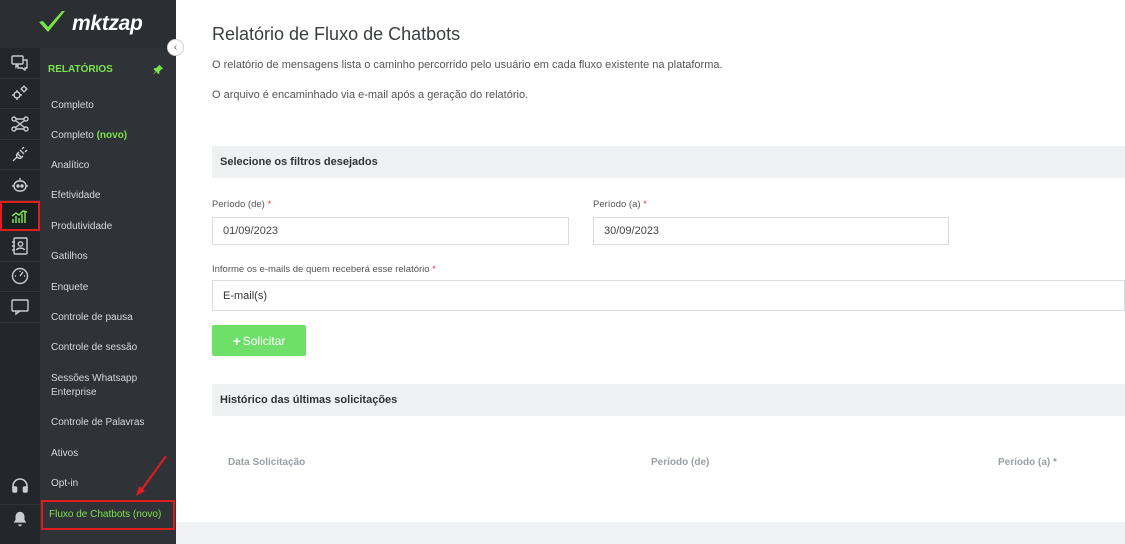 This screenshot has height=544, width=1125. What do you see at coordinates (69, 288) in the screenshot?
I see `sidebar-item-enquete: Enquete` at bounding box center [69, 288].